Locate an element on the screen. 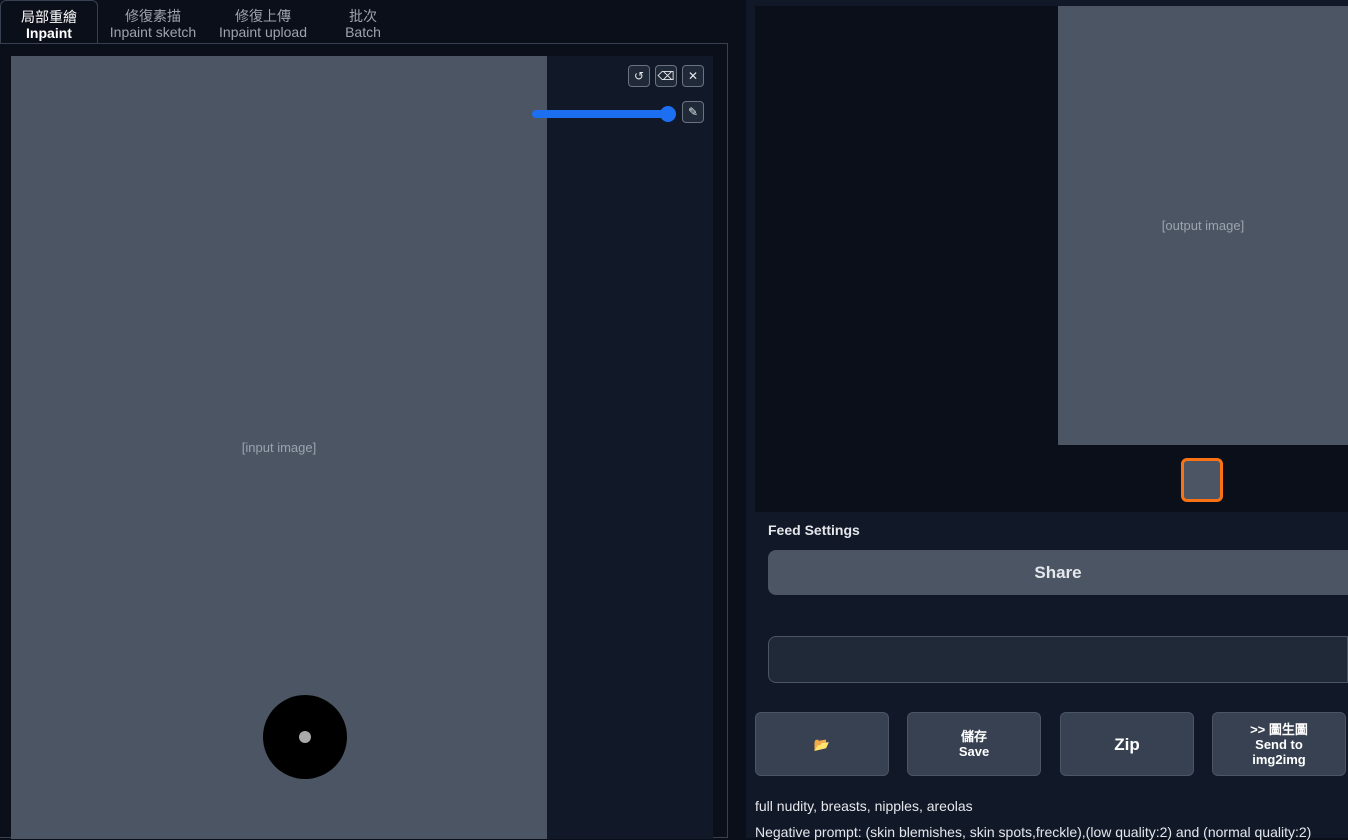 The width and height of the screenshot is (1348, 840). tab-label-zh: 修復上傳 is located at coordinates (263, 16).